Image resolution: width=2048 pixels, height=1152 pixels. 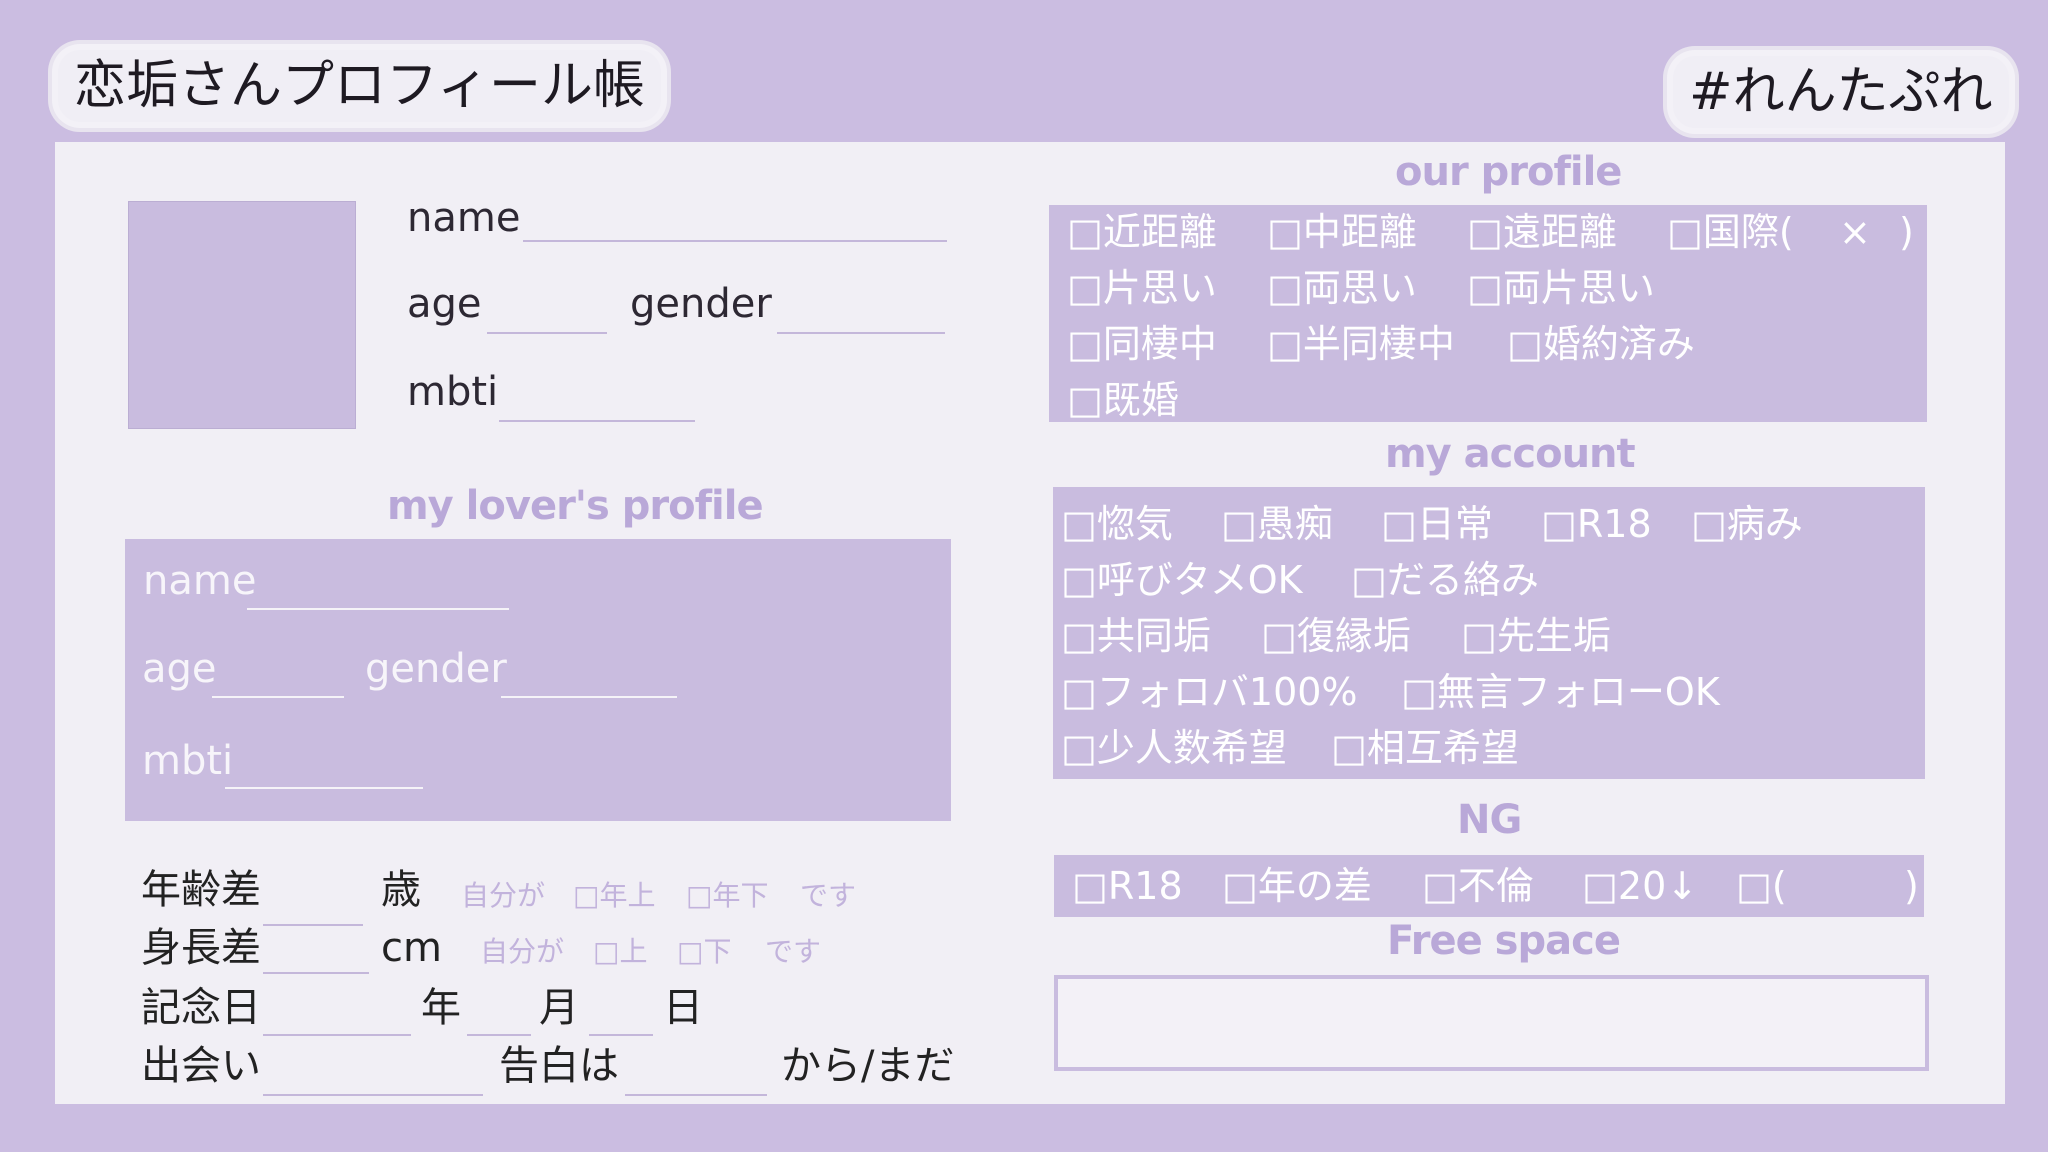 What do you see at coordinates (401, 890) in the screenshot?
I see `age-gap-unit: 歳` at bounding box center [401, 890].